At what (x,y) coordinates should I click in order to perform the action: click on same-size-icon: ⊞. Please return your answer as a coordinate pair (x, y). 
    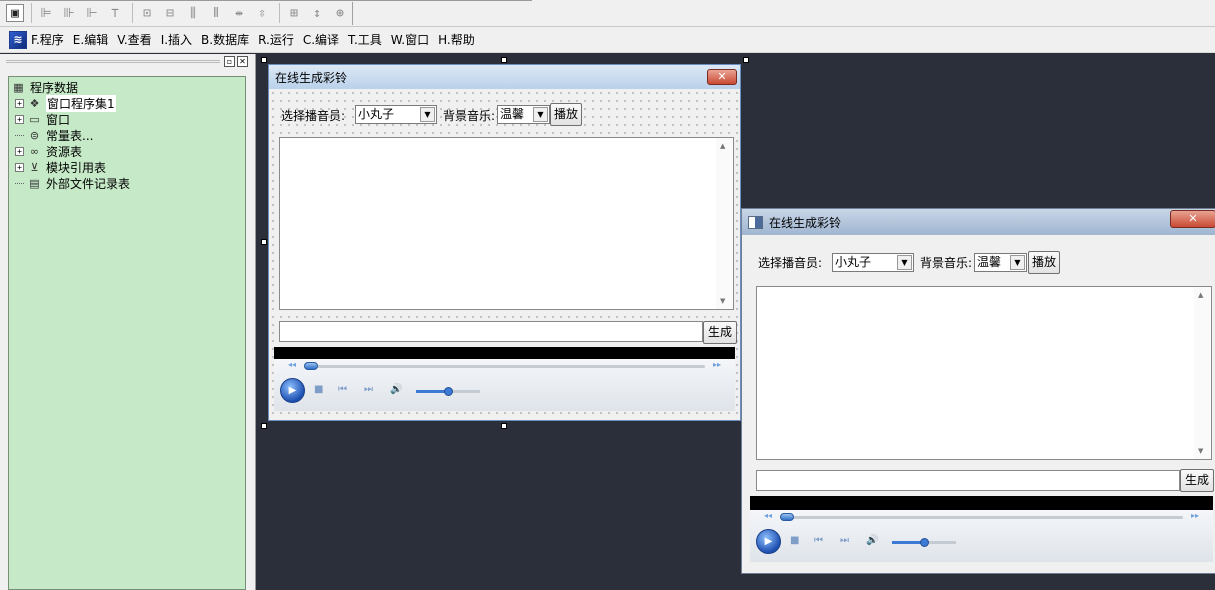
    Looking at the image, I should click on (294, 13).